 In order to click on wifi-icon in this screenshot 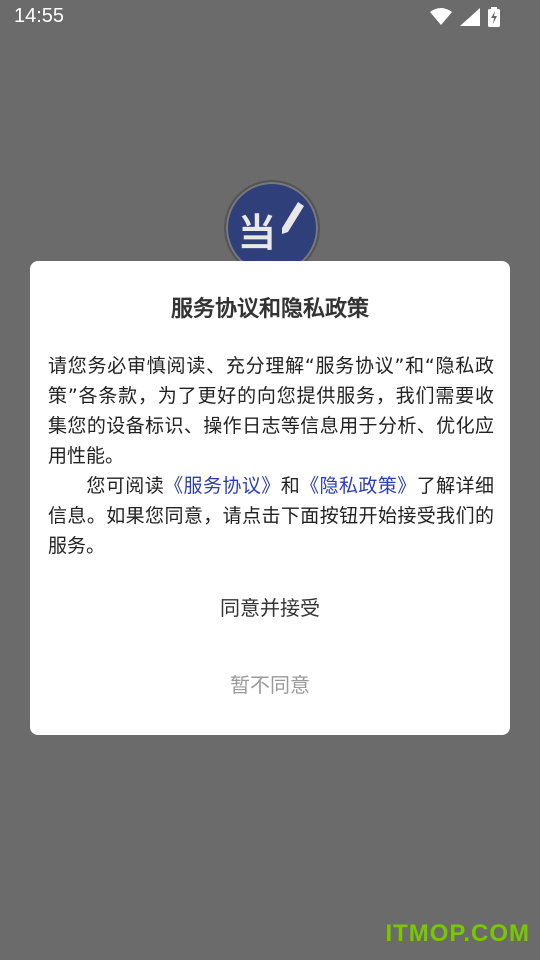, I will do `click(441, 16)`.